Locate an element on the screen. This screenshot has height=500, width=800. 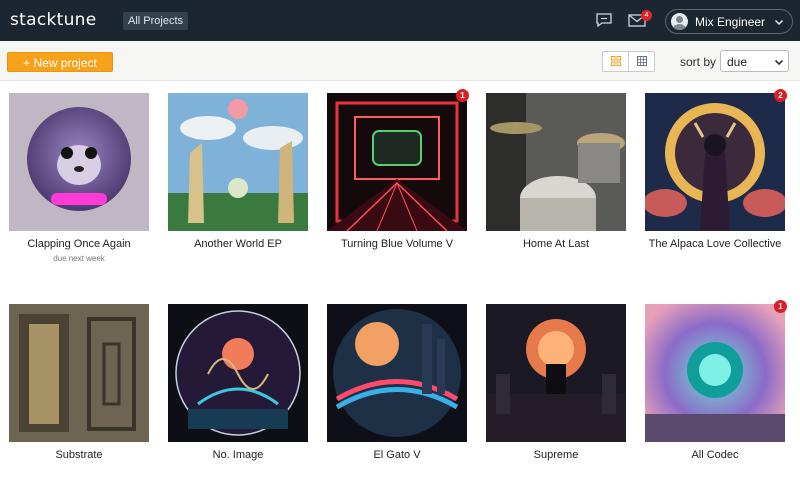
small-grid-view-button is located at coordinates (642, 61).